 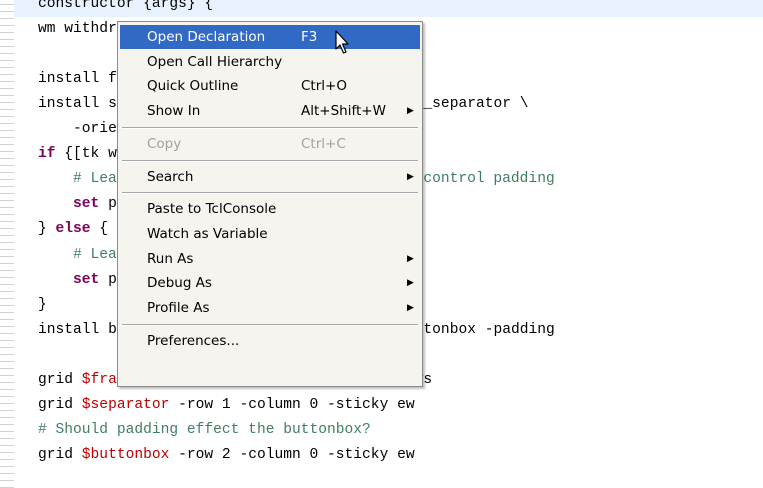 I want to click on menu-item-label: Profile As, so click(x=178, y=308).